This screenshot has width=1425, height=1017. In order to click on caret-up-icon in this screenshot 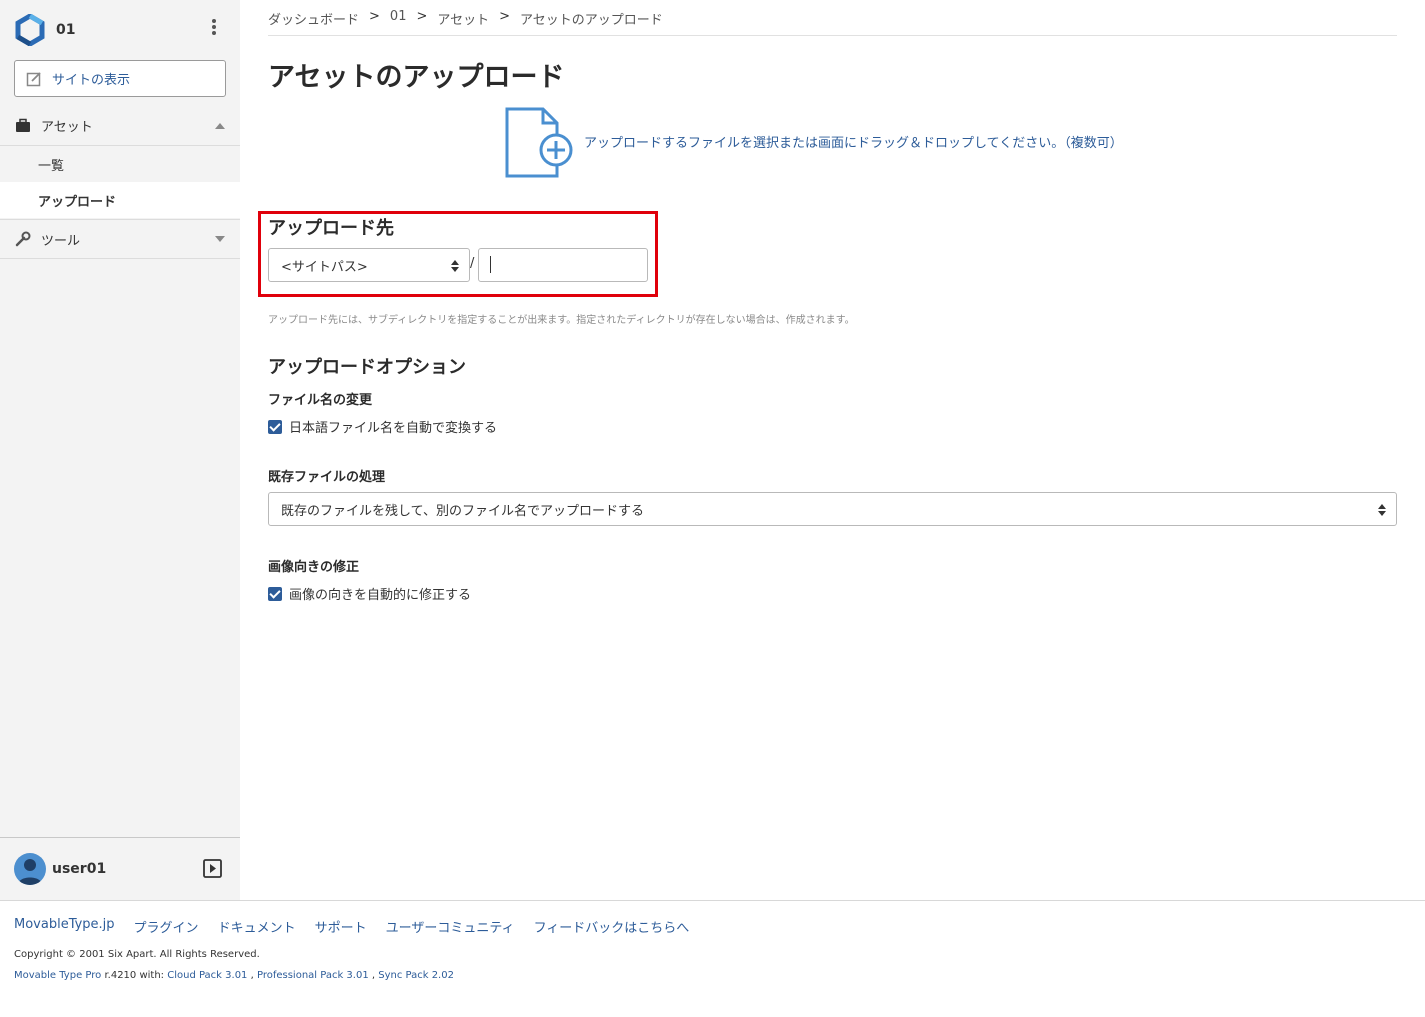, I will do `click(220, 125)`.